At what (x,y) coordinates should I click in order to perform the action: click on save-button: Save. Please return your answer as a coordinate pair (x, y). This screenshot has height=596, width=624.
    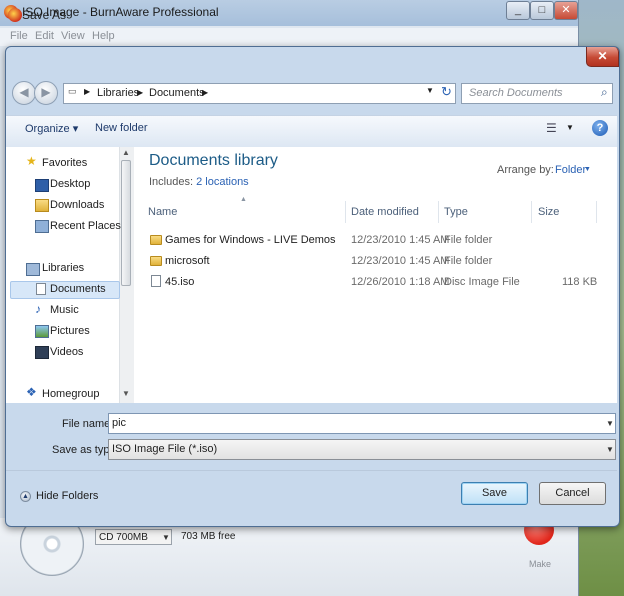
    Looking at the image, I should click on (494, 493).